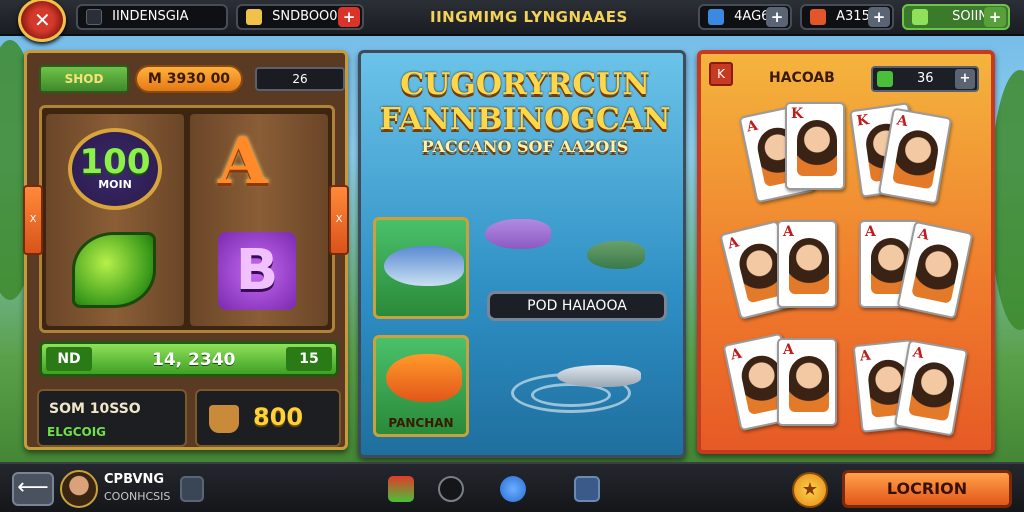 The width and height of the screenshot is (1024, 512). I want to click on card-panel-title: HACOAB, so click(802, 78).